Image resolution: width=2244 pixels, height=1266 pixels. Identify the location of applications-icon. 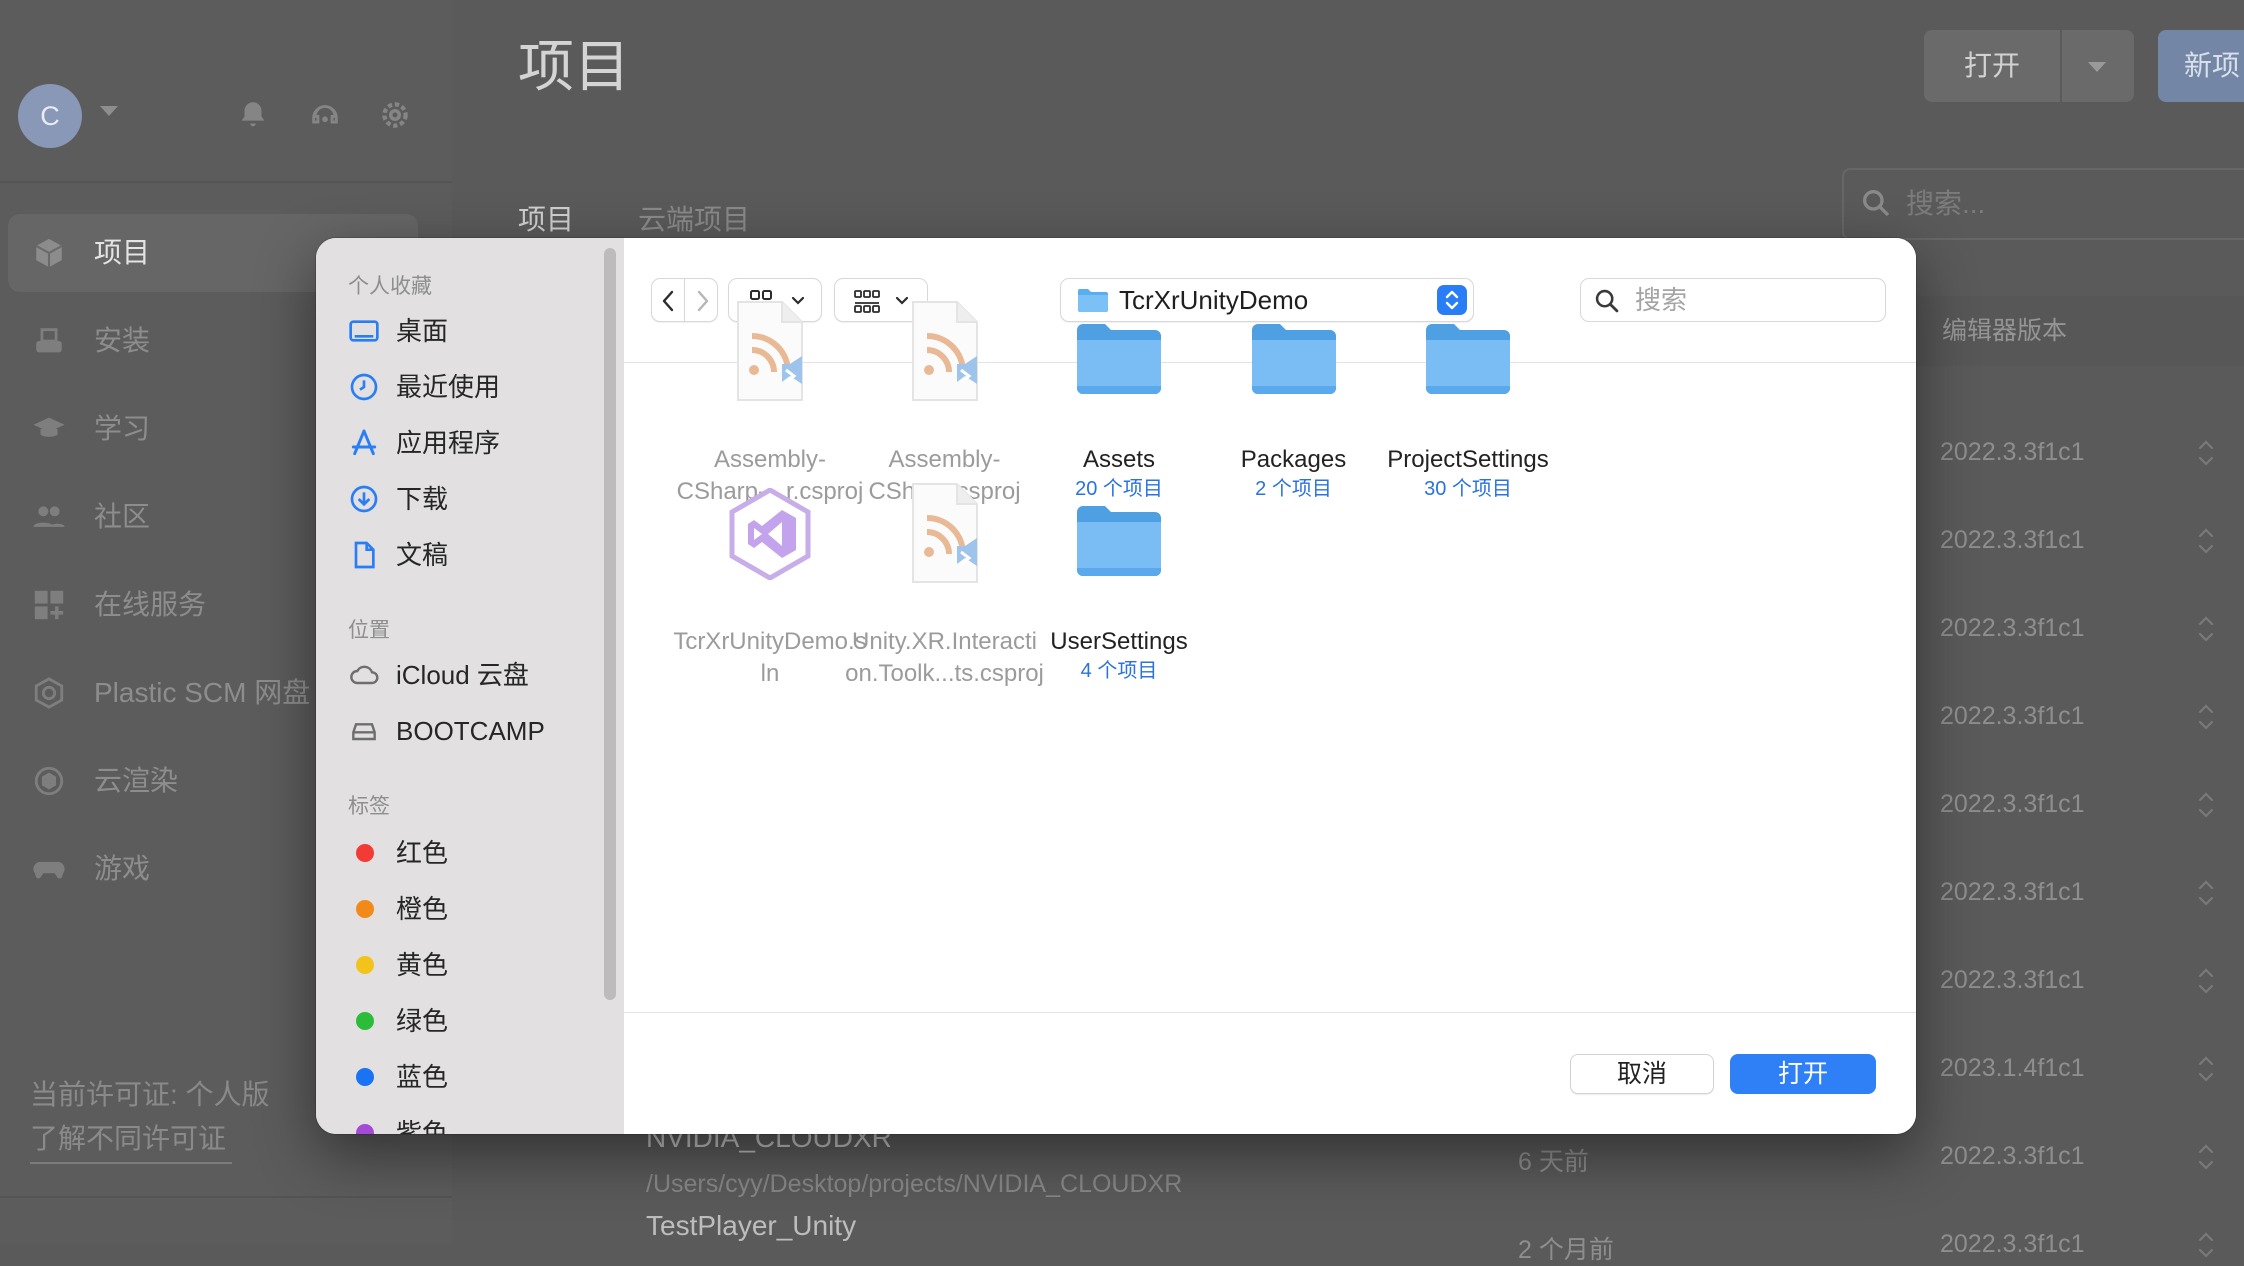
(364, 442).